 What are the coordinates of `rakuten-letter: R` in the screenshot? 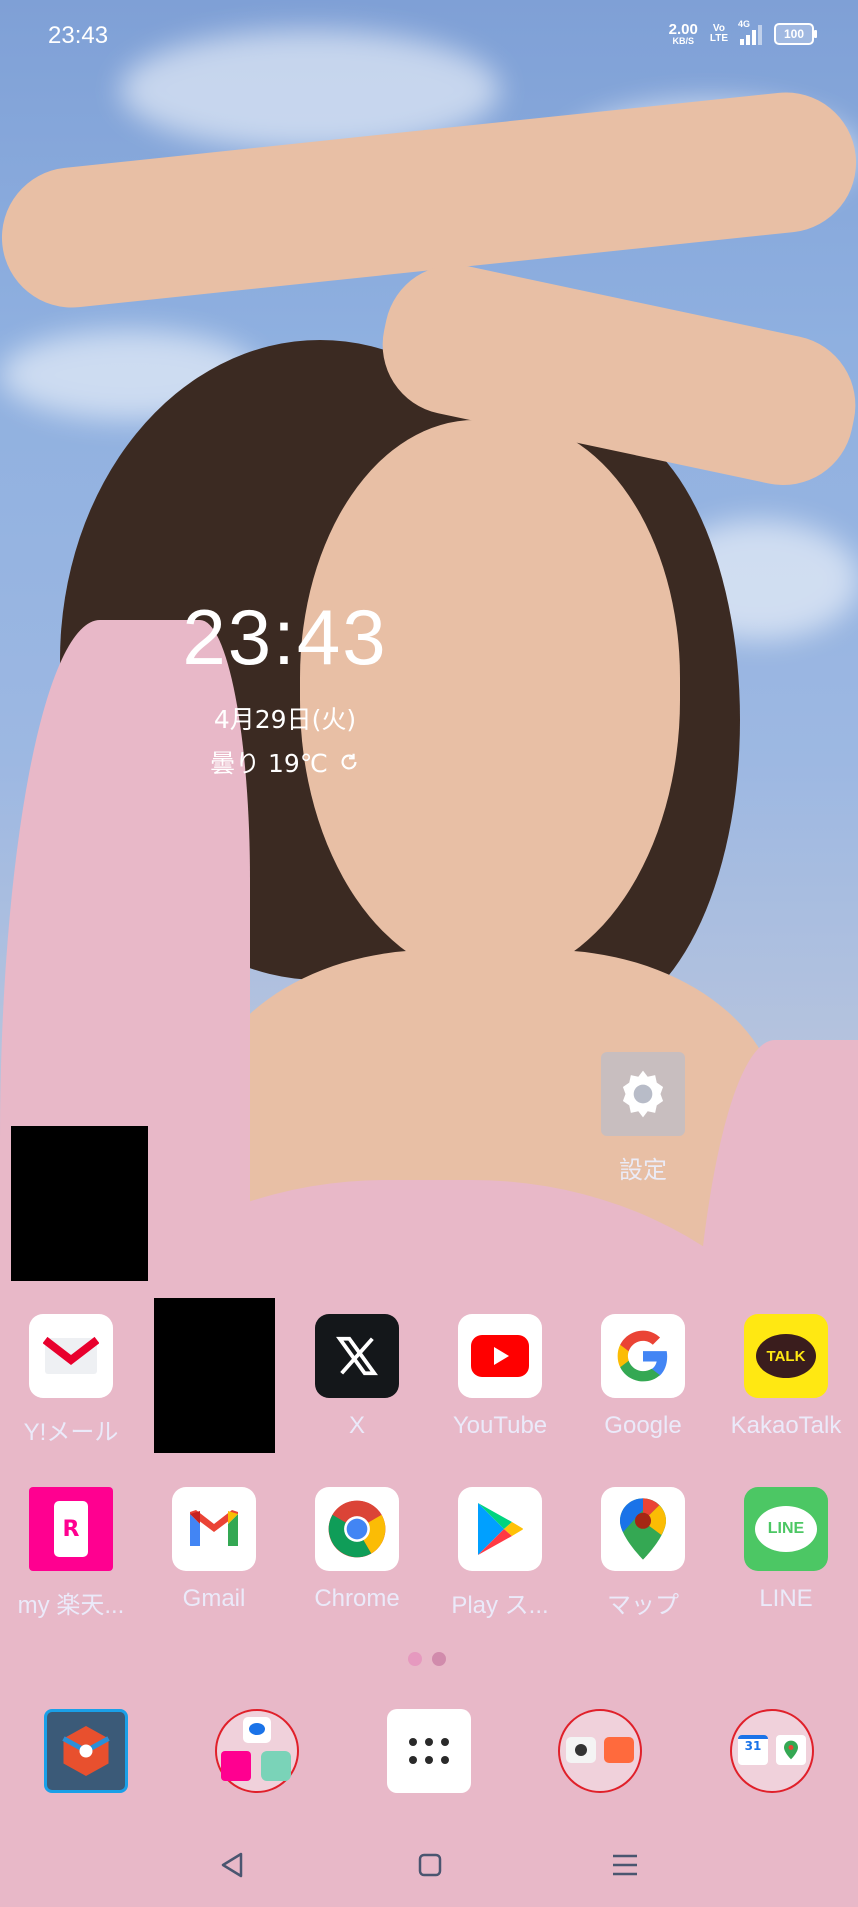 It's located at (71, 1529).